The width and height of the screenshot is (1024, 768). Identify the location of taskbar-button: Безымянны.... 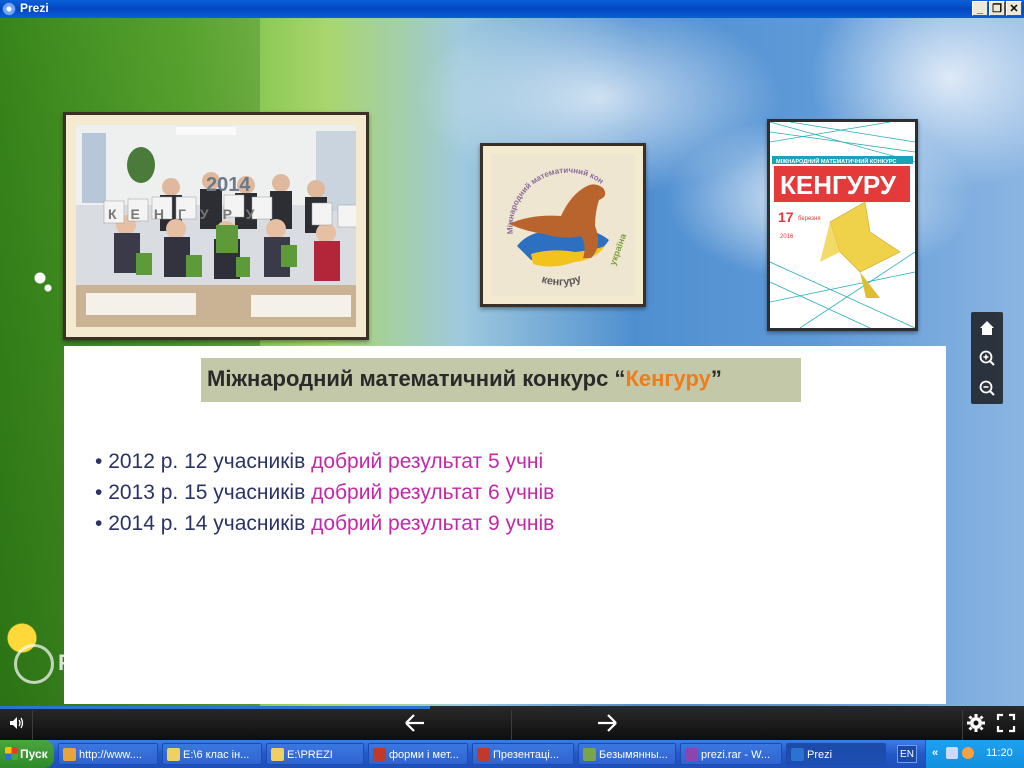
(627, 754).